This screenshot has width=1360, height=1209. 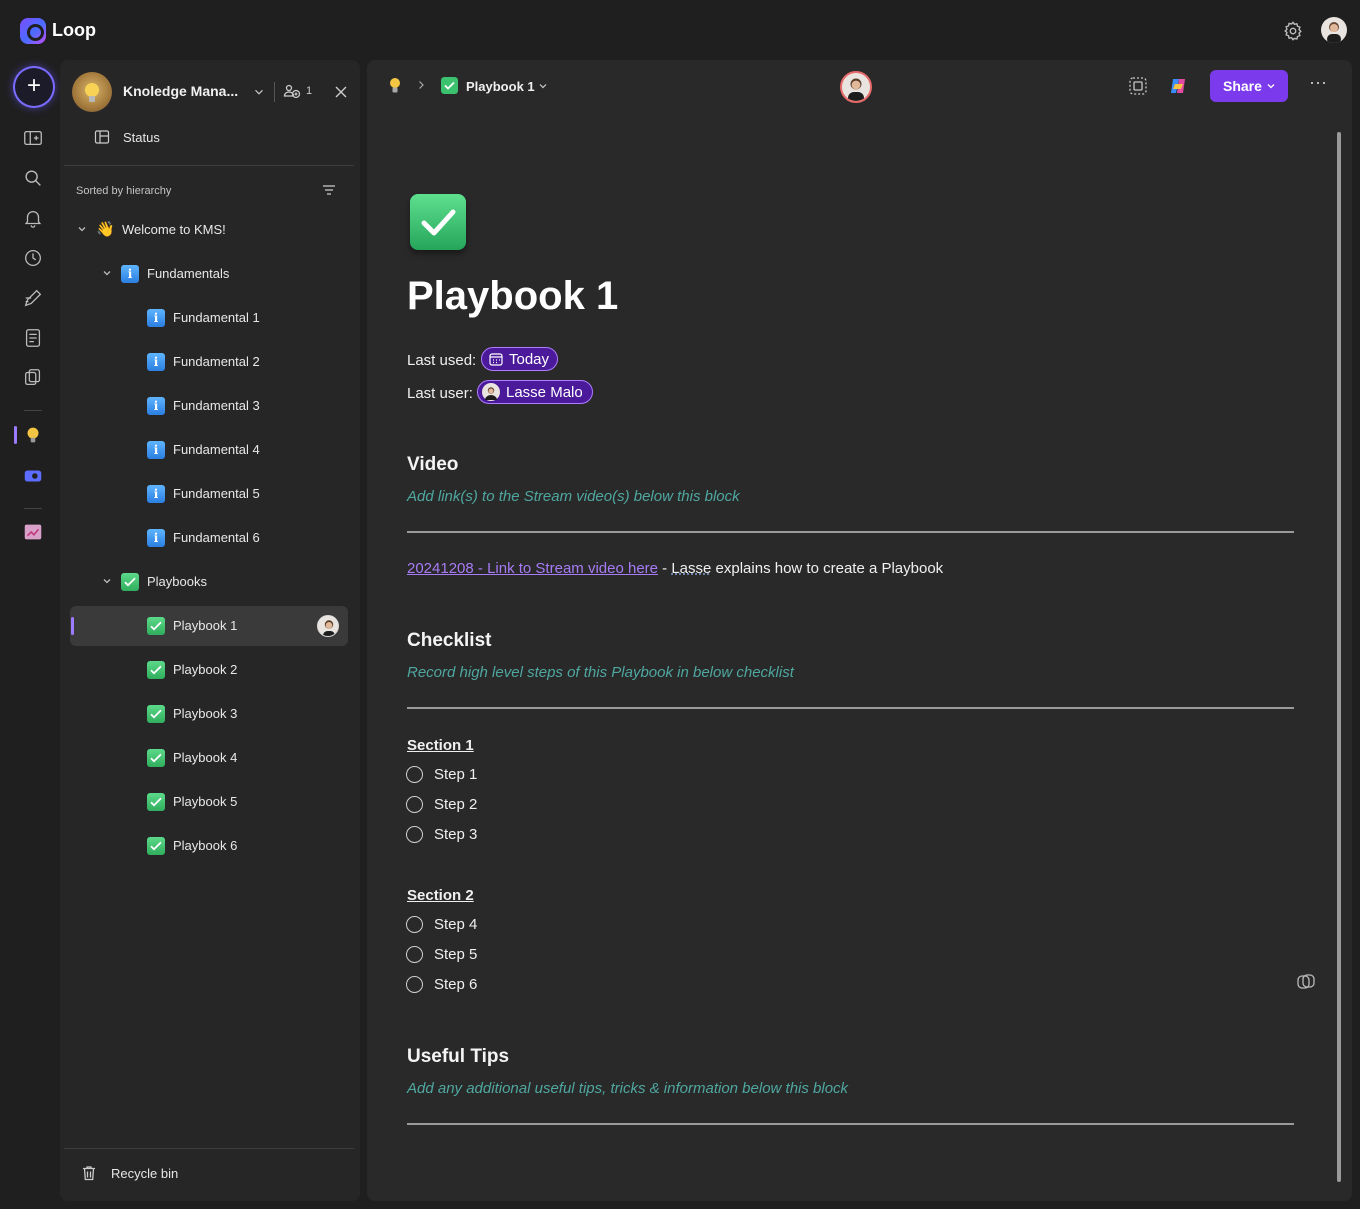 I want to click on tree-item-label: Playbook 5, so click(x=205, y=801).